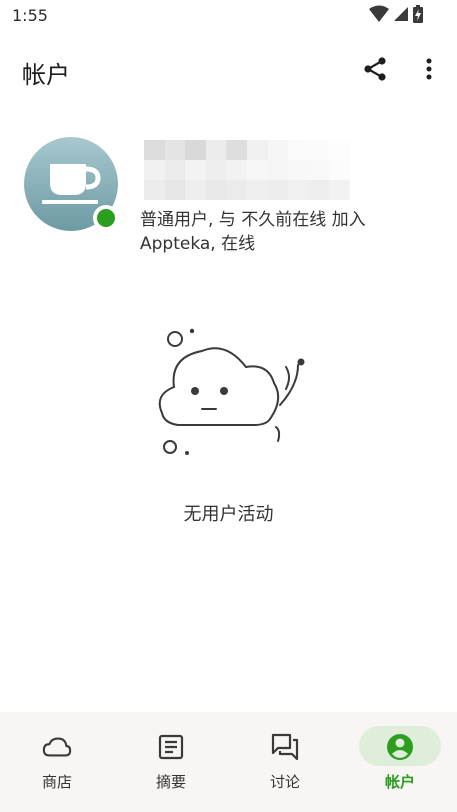 This screenshot has width=457, height=812. What do you see at coordinates (57, 747) in the screenshot?
I see `cloud-icon` at bounding box center [57, 747].